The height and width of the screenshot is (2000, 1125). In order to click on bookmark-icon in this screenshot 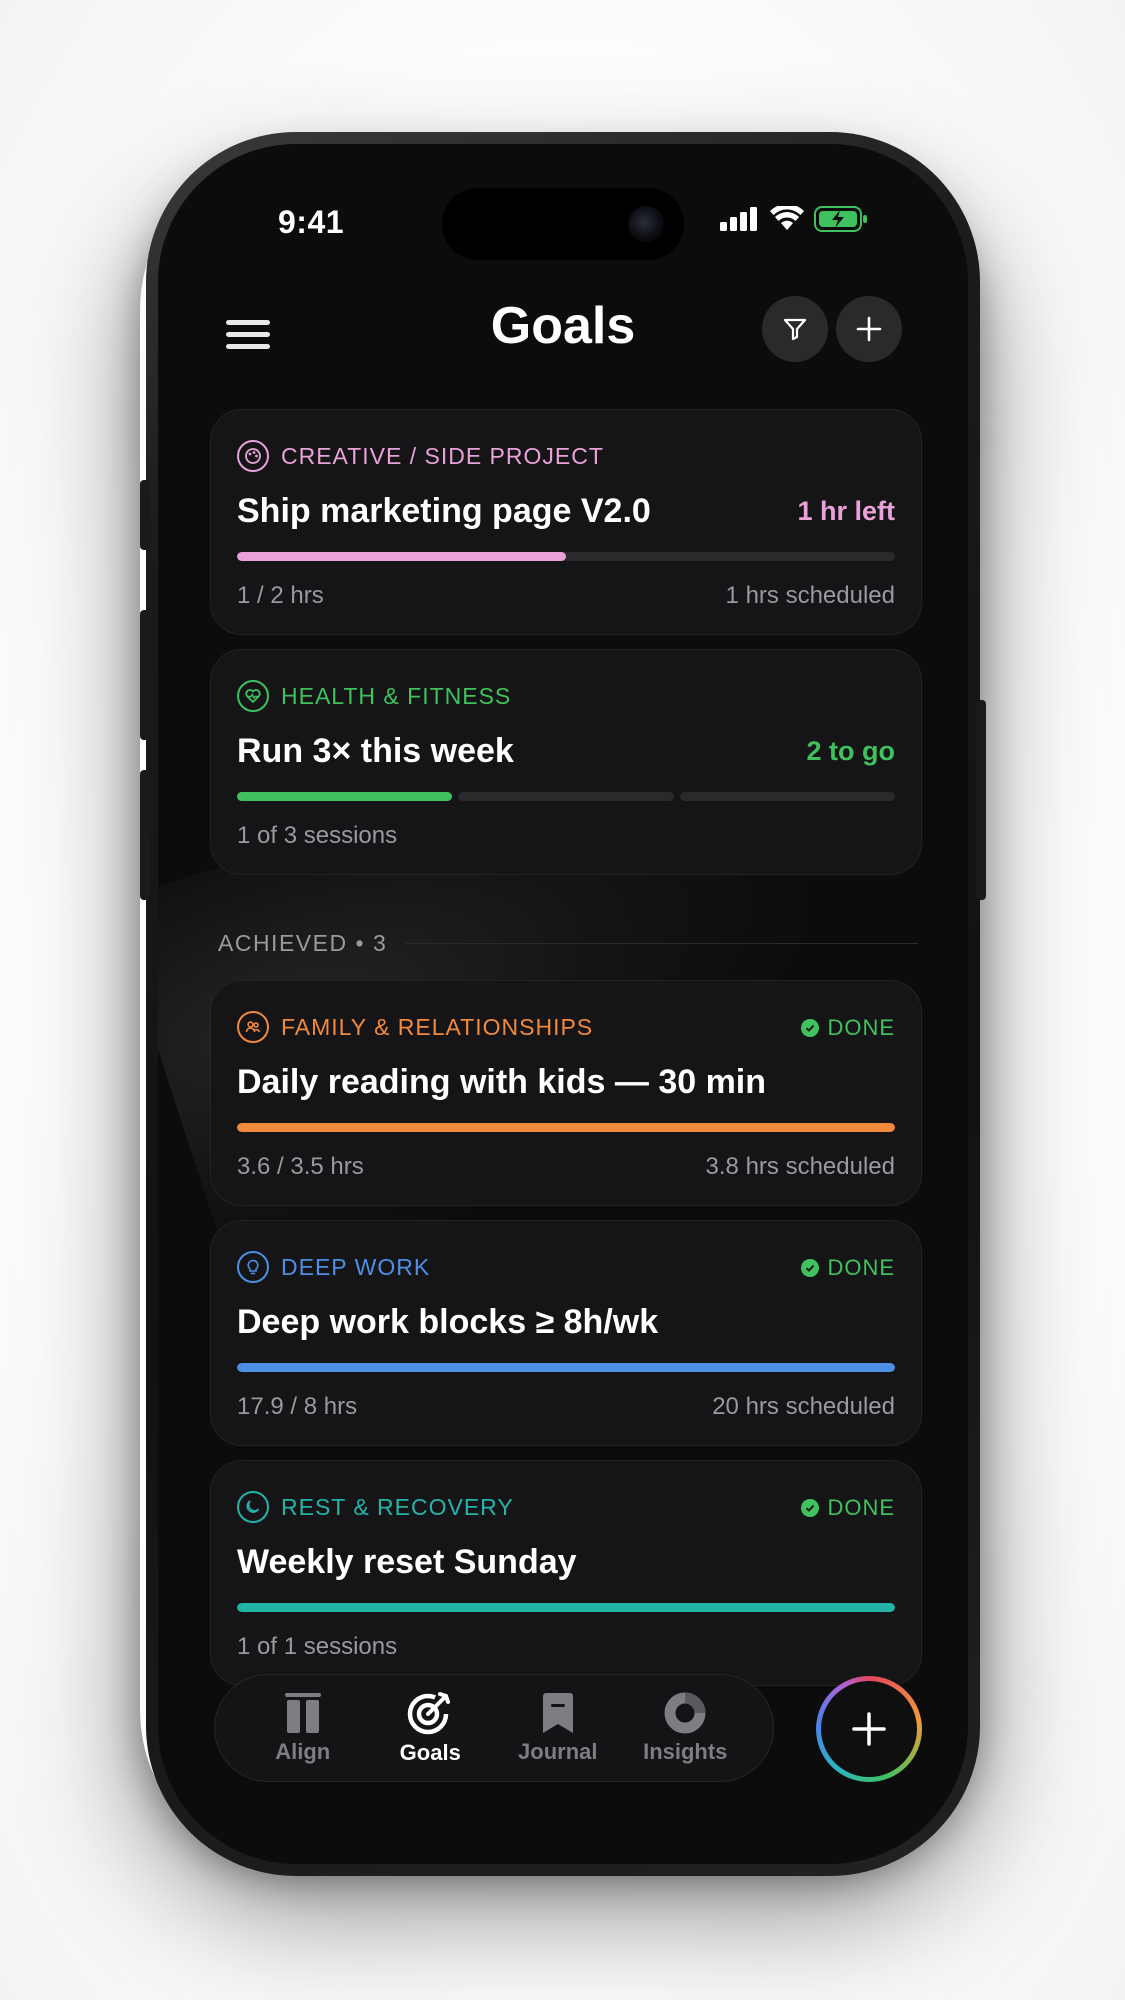, I will do `click(557, 1713)`.